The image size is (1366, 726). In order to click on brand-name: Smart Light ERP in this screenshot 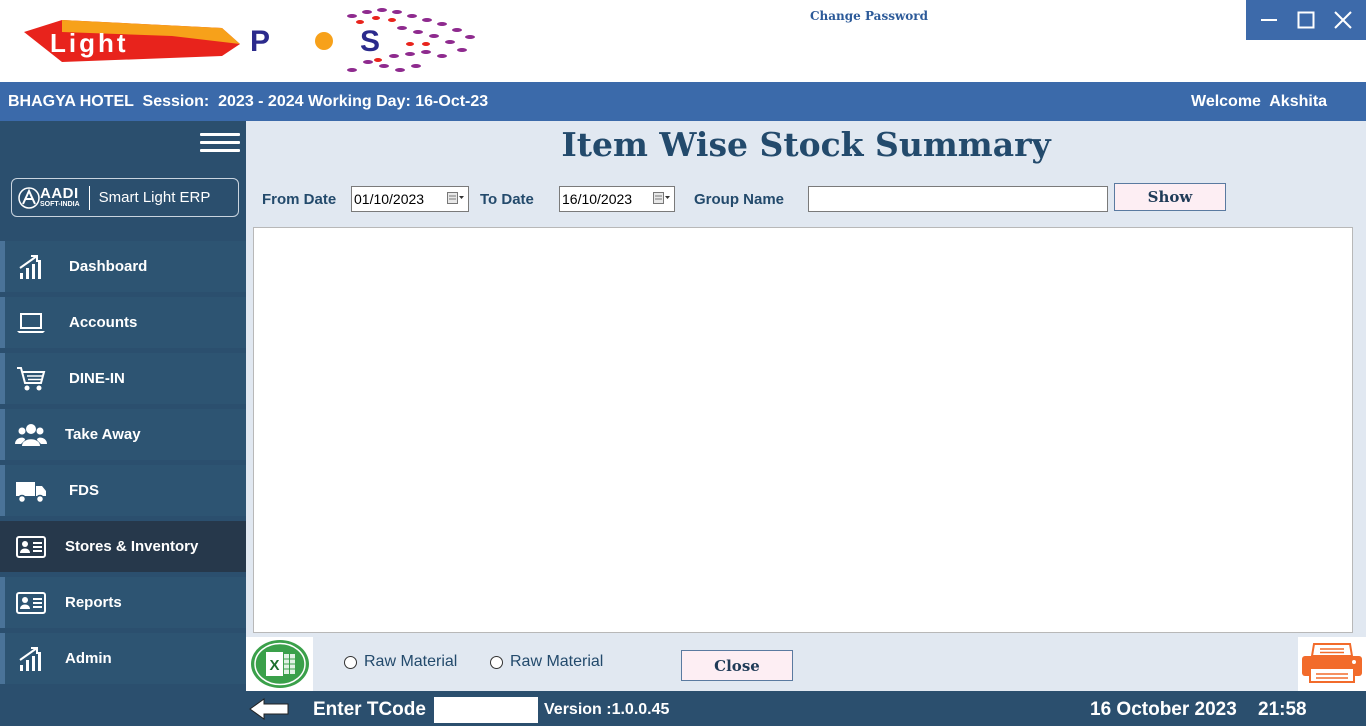, I will do `click(154, 197)`.